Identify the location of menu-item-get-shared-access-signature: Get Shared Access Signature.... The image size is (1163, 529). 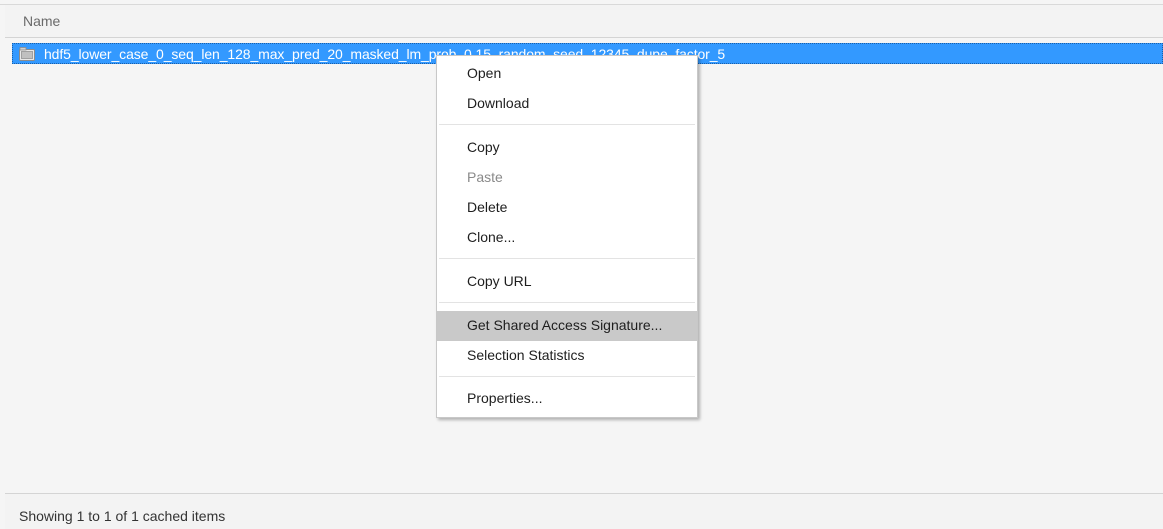
(567, 326).